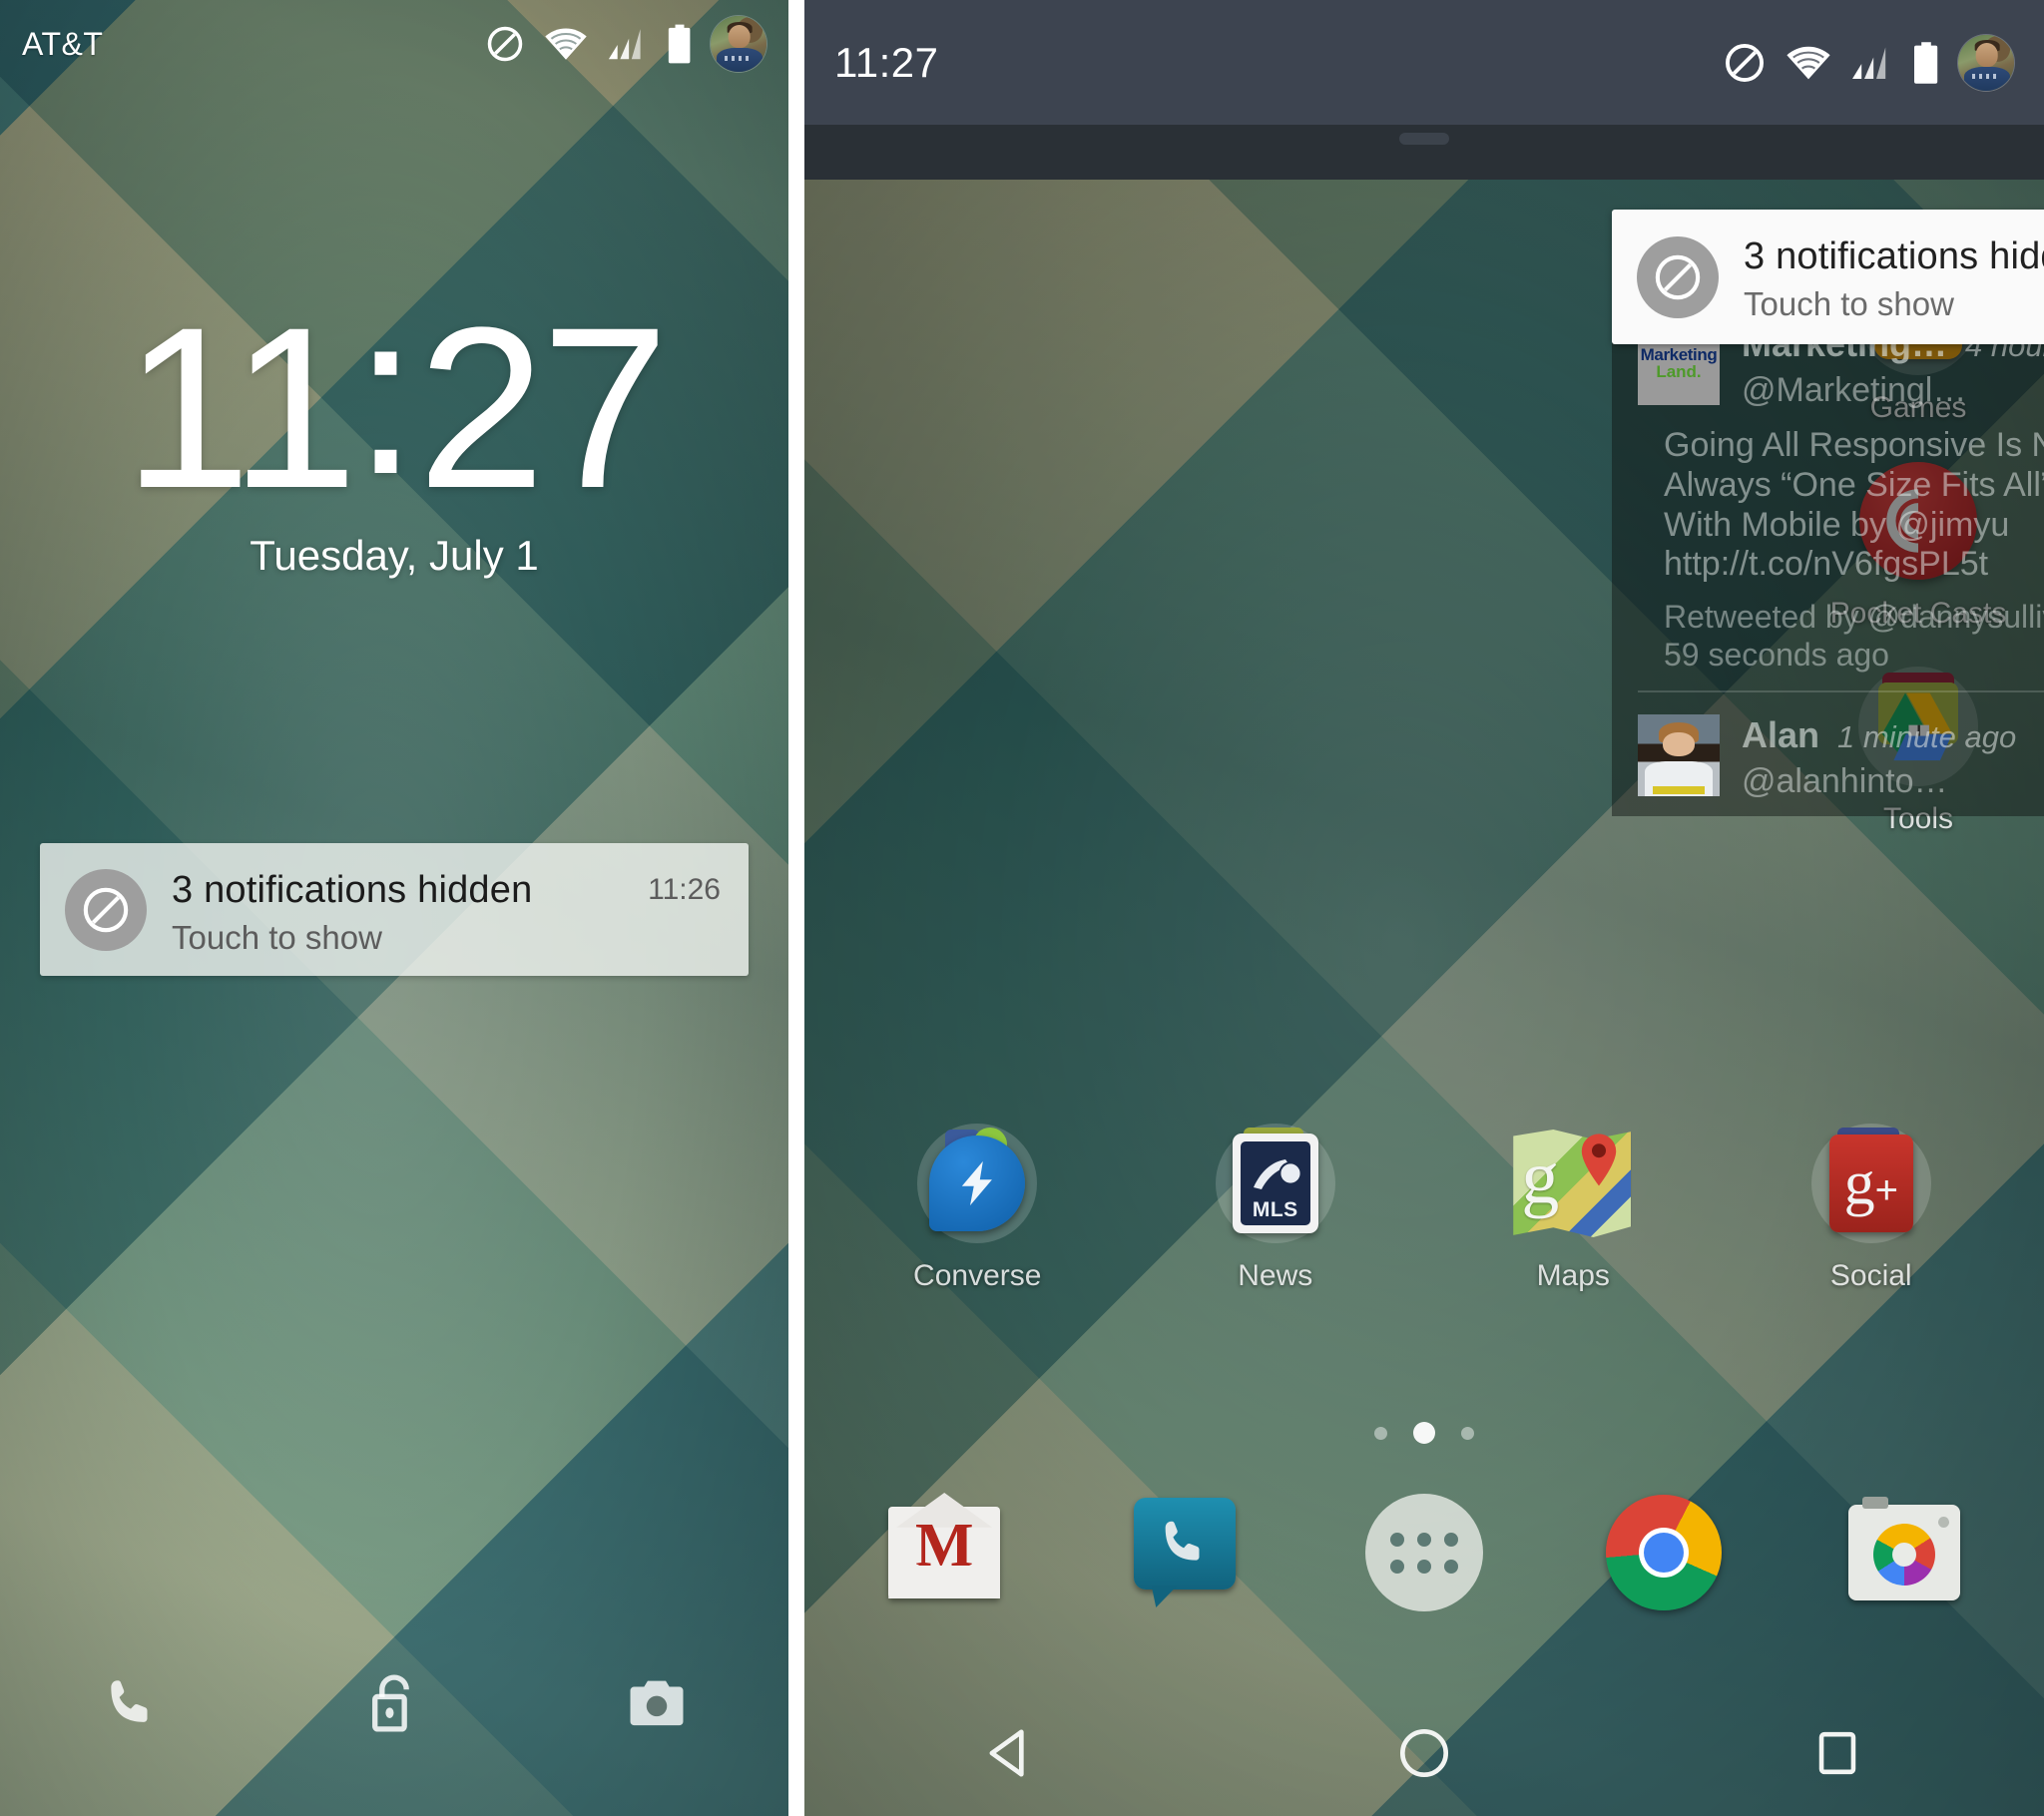 The height and width of the screenshot is (1816, 2044). I want to click on phone-shortcut, so click(131, 1703).